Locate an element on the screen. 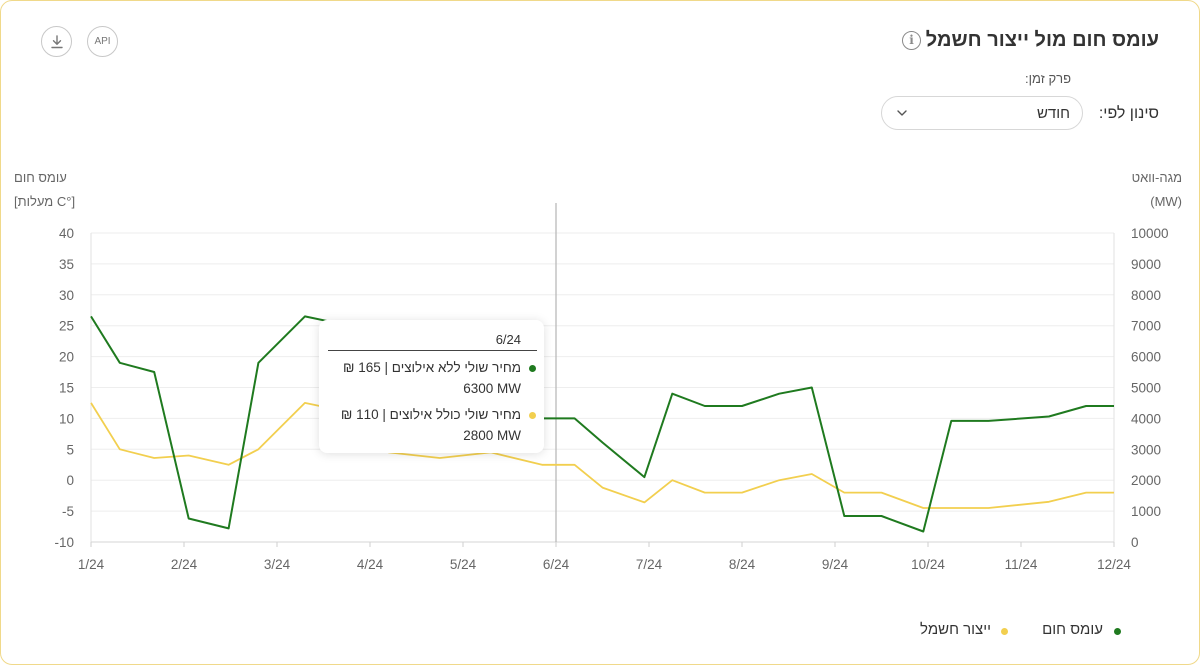 Image resolution: width=1200 pixels, height=665 pixels. x-tick-label: 8/24 is located at coordinates (742, 564).